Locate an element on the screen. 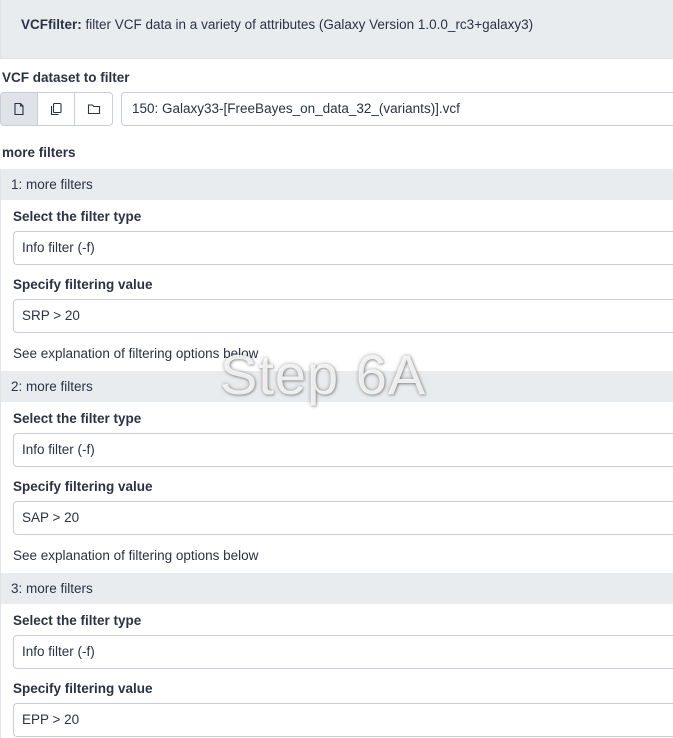  file-icon is located at coordinates (19, 109).